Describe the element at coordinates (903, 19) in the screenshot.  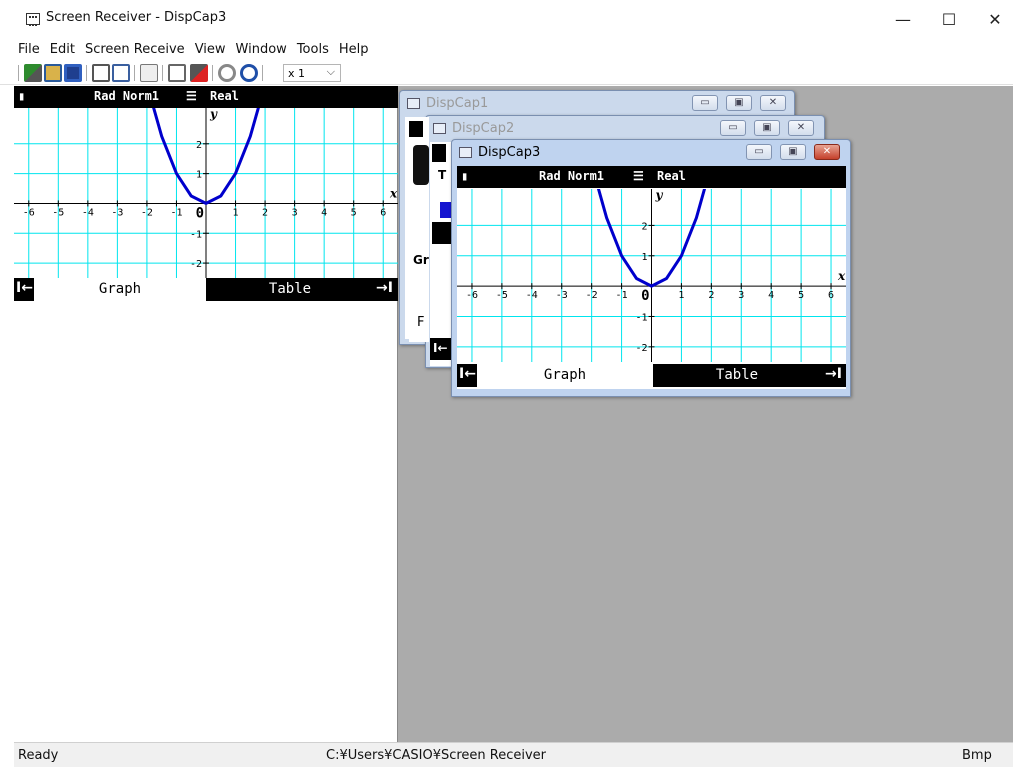
I see `minimize-button: —` at that location.